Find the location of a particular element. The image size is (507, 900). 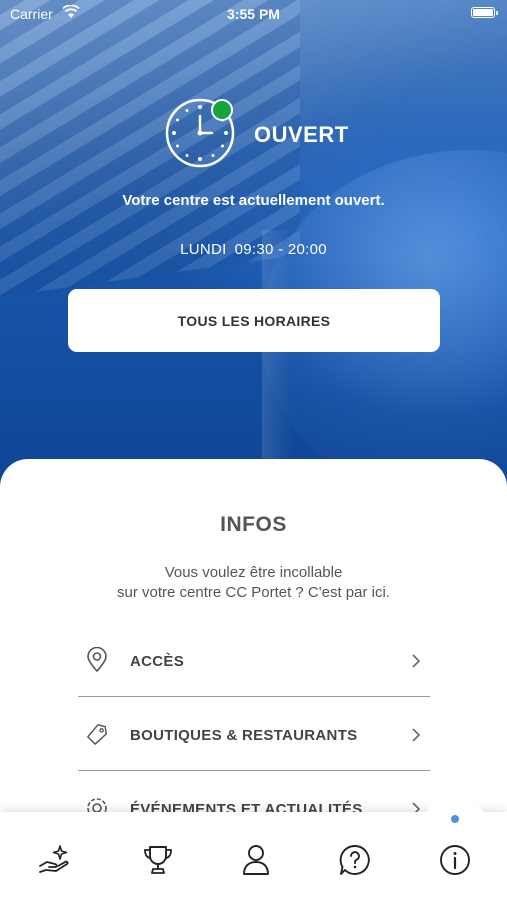

clock-time: 3:55 PM is located at coordinates (253, 14).